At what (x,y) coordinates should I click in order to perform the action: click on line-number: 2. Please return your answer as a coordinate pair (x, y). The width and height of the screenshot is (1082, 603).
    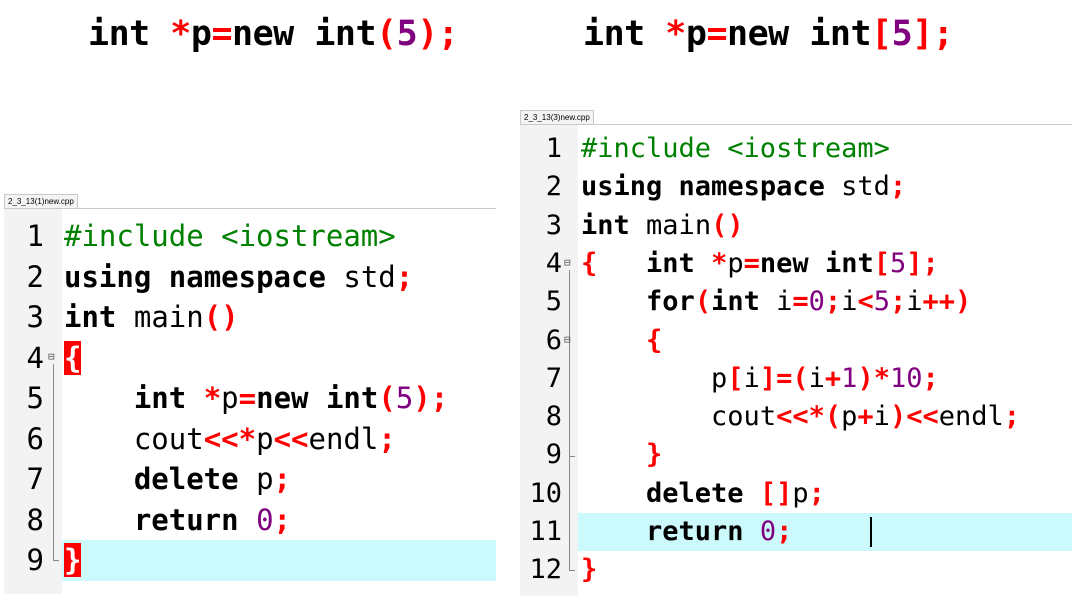
    Looking at the image, I should click on (553, 187).